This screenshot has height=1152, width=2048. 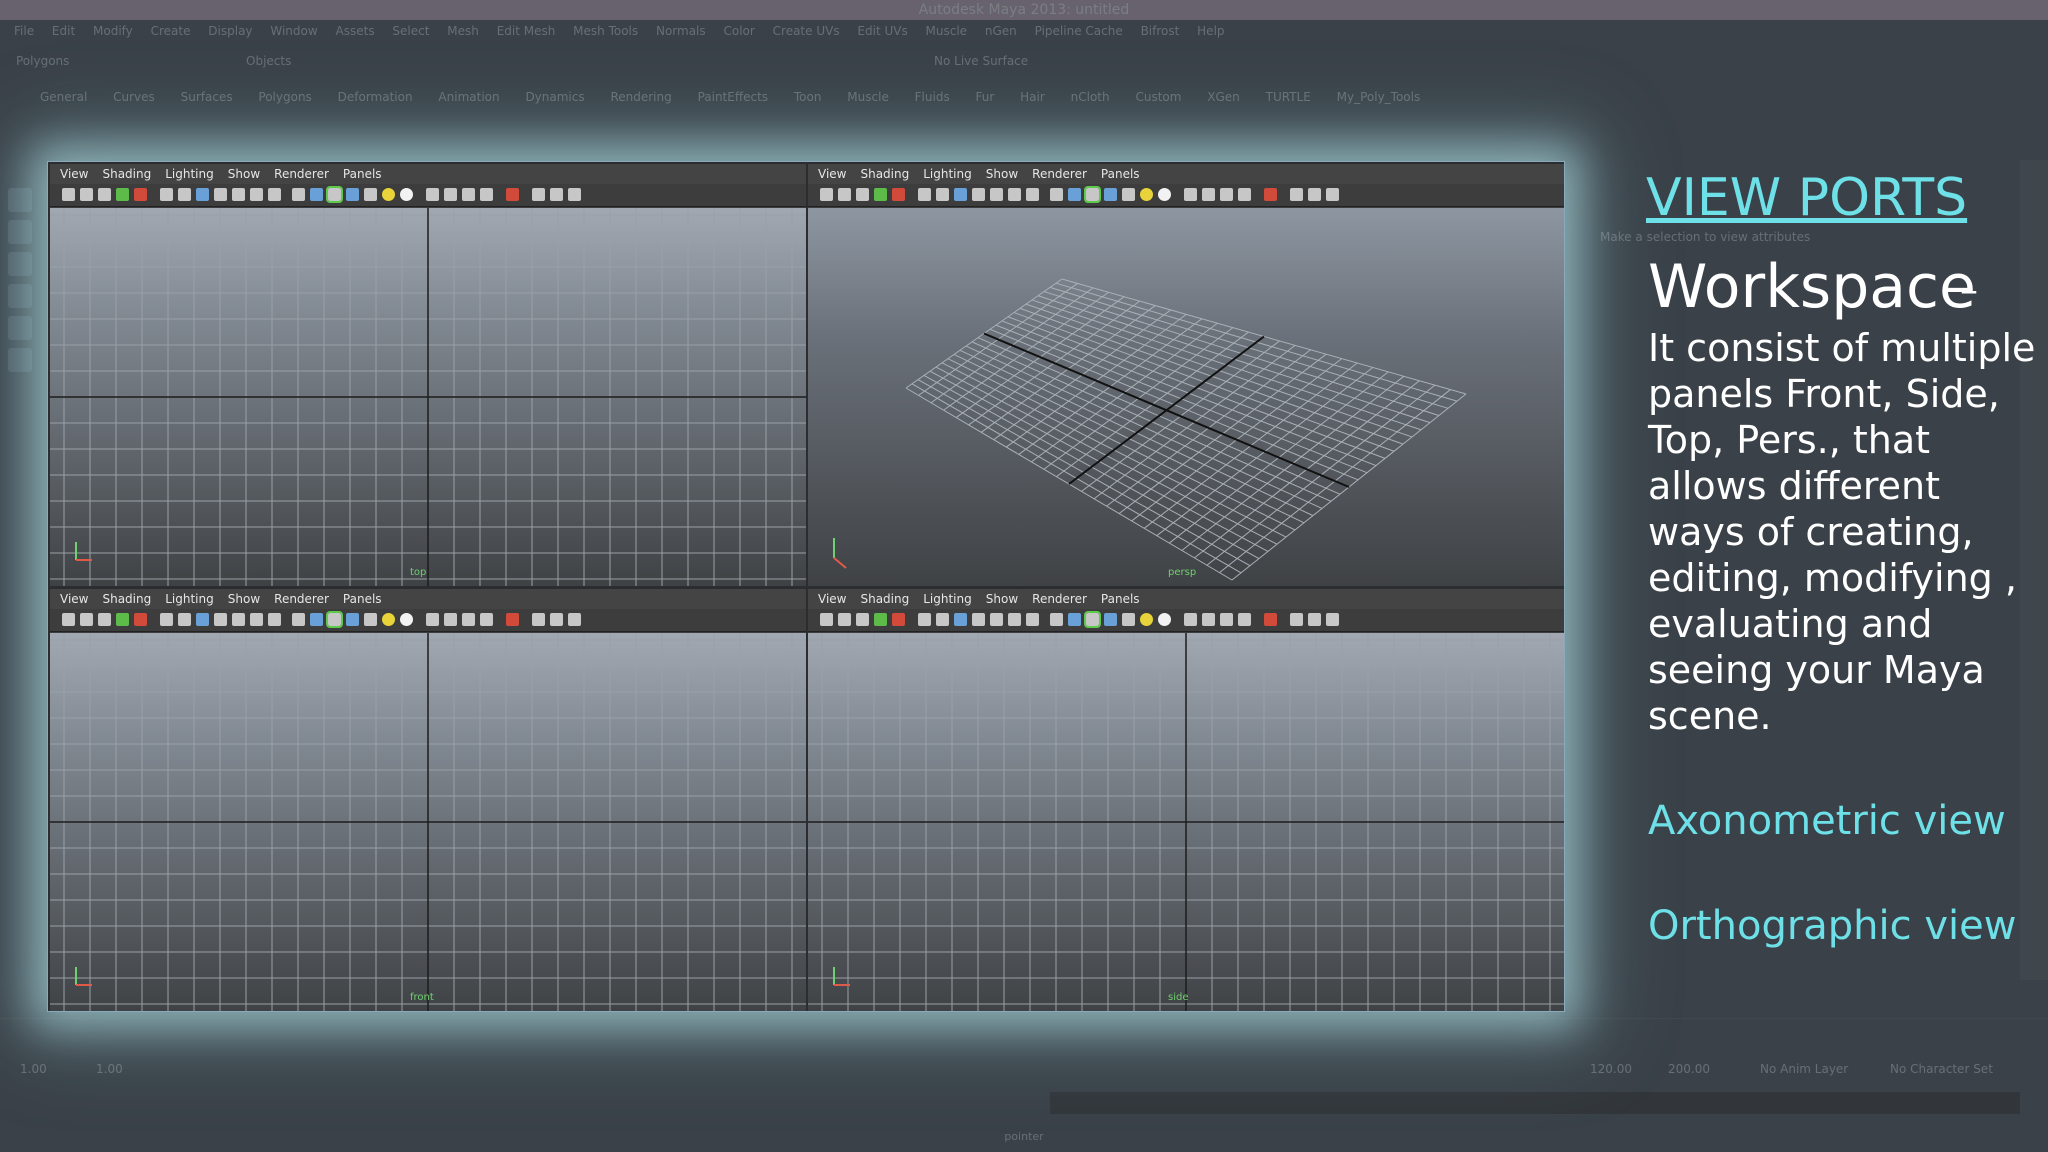 What do you see at coordinates (640, 97) in the screenshot?
I see `shelf-tab: Rendering` at bounding box center [640, 97].